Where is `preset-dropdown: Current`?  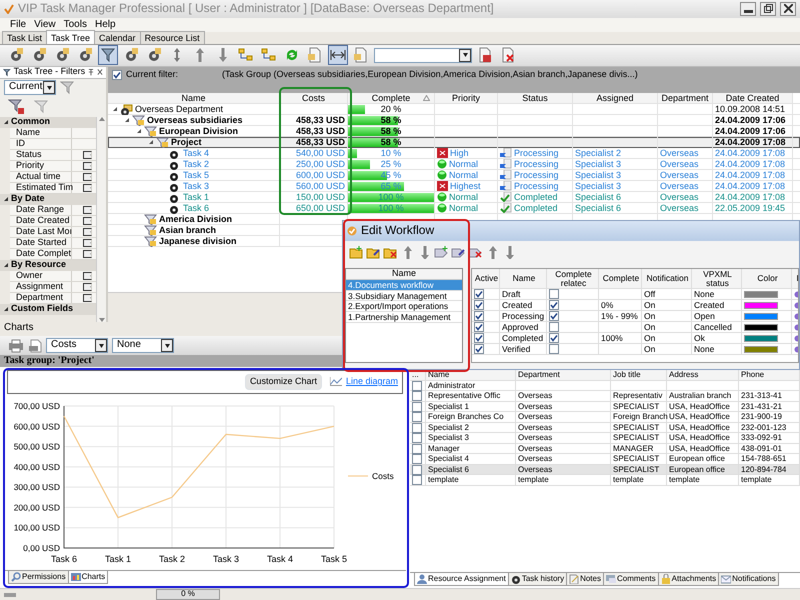 preset-dropdown: Current is located at coordinates (30, 88).